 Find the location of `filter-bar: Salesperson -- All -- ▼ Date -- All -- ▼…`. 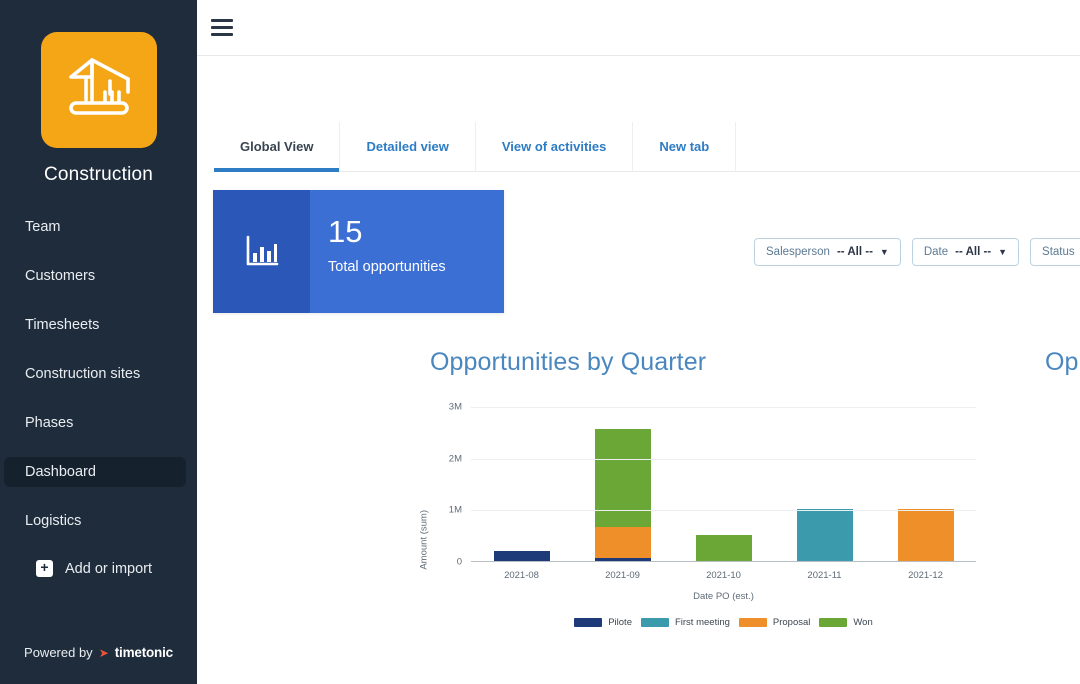

filter-bar: Salesperson -- All -- ▼ Date -- All -- ▼… is located at coordinates (917, 252).